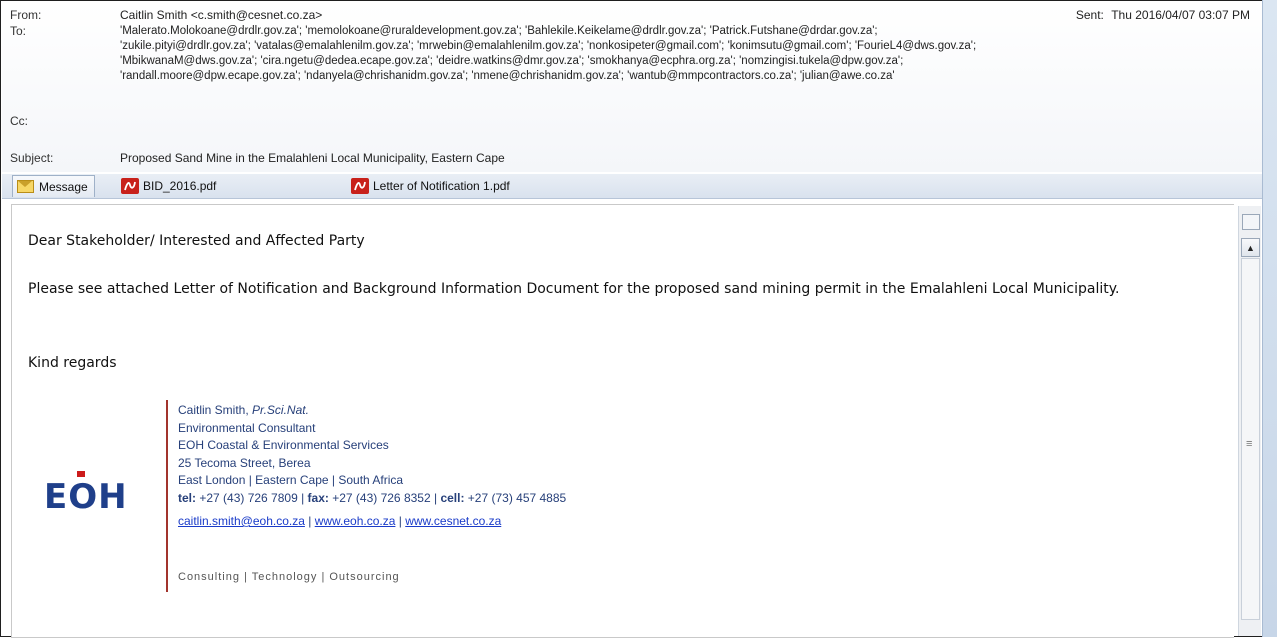  Describe the element at coordinates (453, 521) in the screenshot. I see `website-cesnet-link: www.cesnet.co.za` at that location.